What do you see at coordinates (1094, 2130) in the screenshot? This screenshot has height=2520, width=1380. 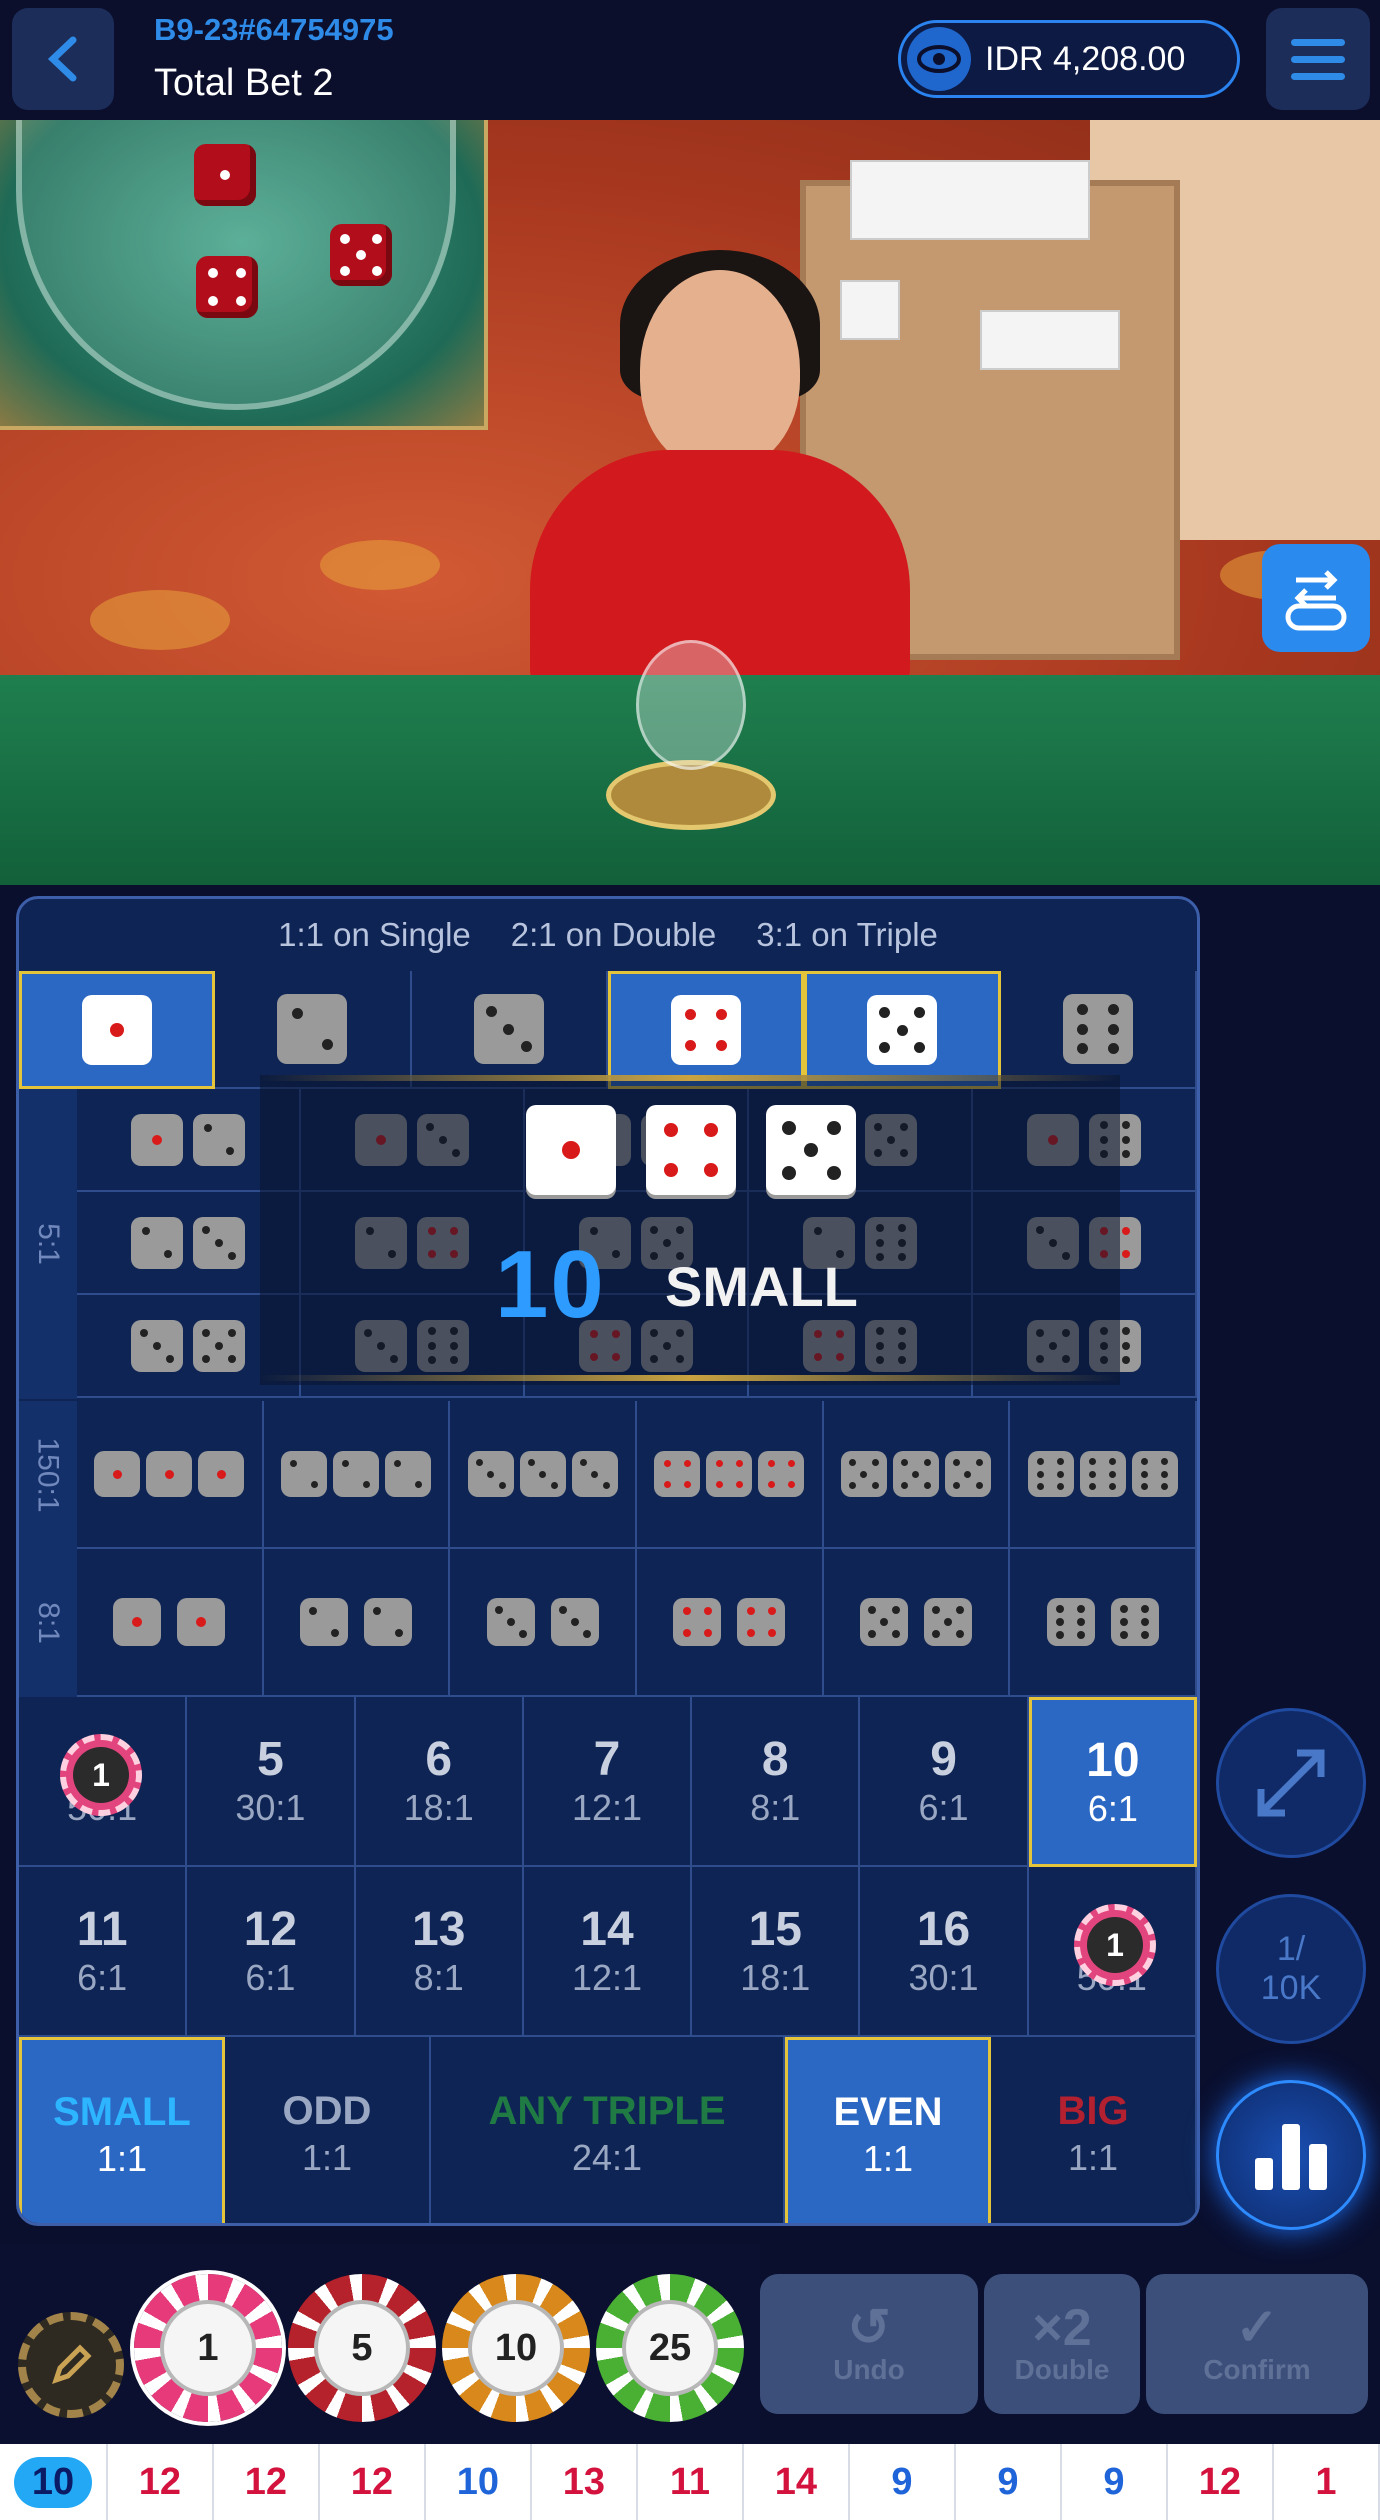 I see `bet-big: BIG 1:1` at bounding box center [1094, 2130].